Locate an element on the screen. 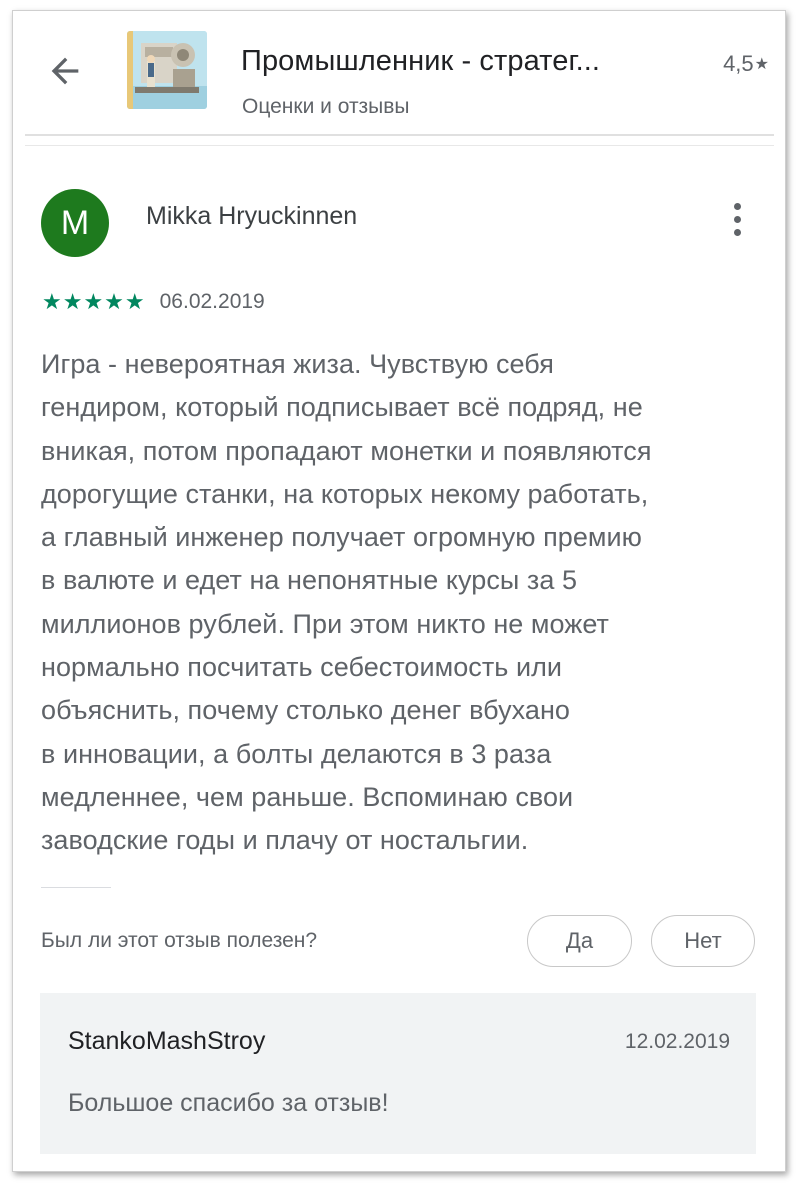 The height and width of the screenshot is (1185, 800). reply-date: 12.02.2019 is located at coordinates (677, 1041).